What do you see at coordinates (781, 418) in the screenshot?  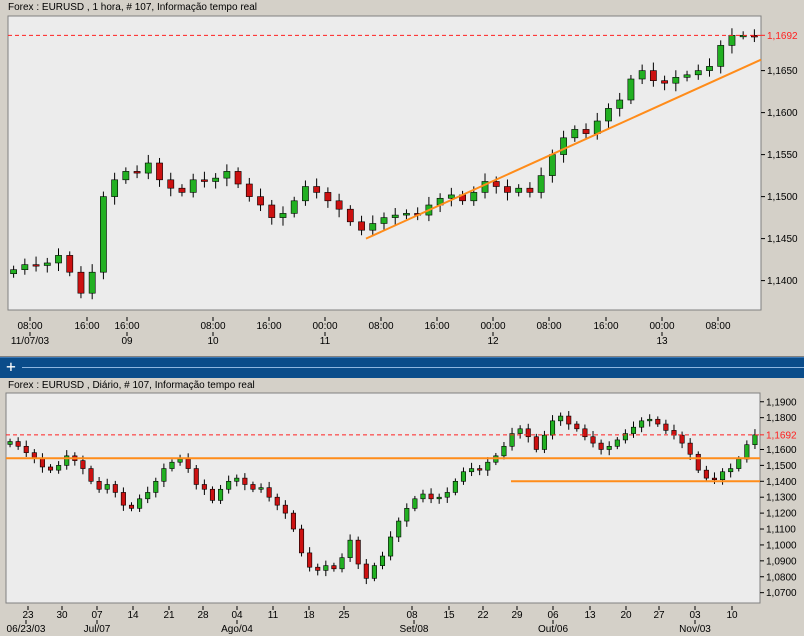 I see `y-tick-label: 1,1800` at bounding box center [781, 418].